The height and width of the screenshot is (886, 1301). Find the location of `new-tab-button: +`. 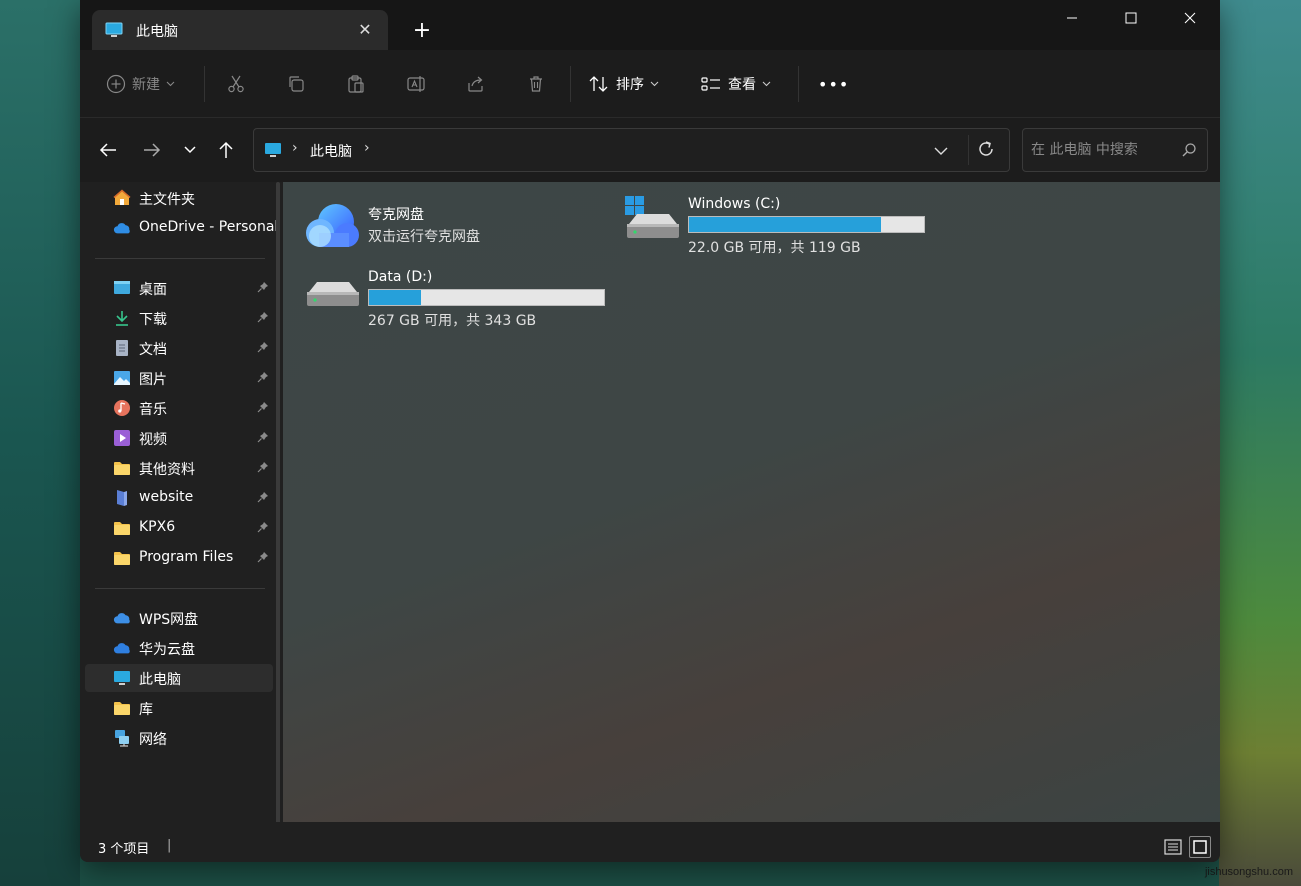

new-tab-button: + is located at coordinates (422, 32).